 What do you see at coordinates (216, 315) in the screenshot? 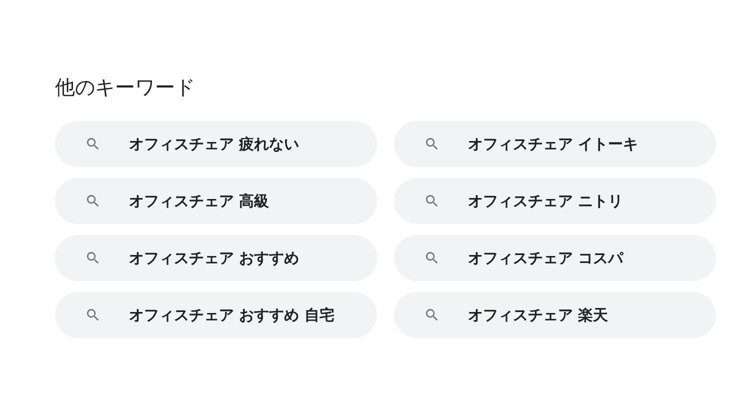
I see `suggestion-chip: オフィスチェア おすすめ 自宅` at bounding box center [216, 315].